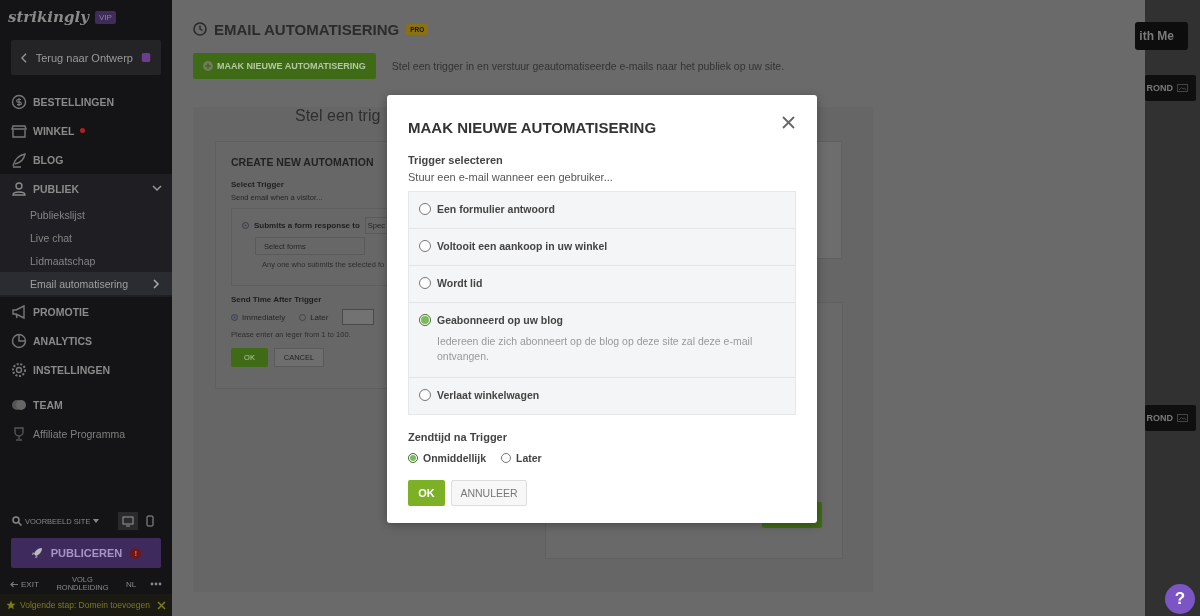  What do you see at coordinates (208, 66) in the screenshot?
I see `plus-circle-icon` at bounding box center [208, 66].